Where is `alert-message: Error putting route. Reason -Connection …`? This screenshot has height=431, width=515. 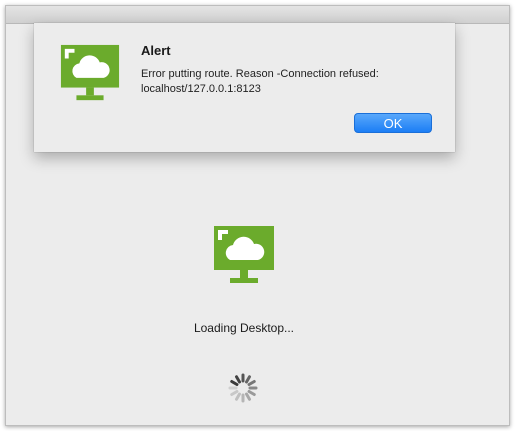 alert-message: Error putting route. Reason -Connection … is located at coordinates (260, 81).